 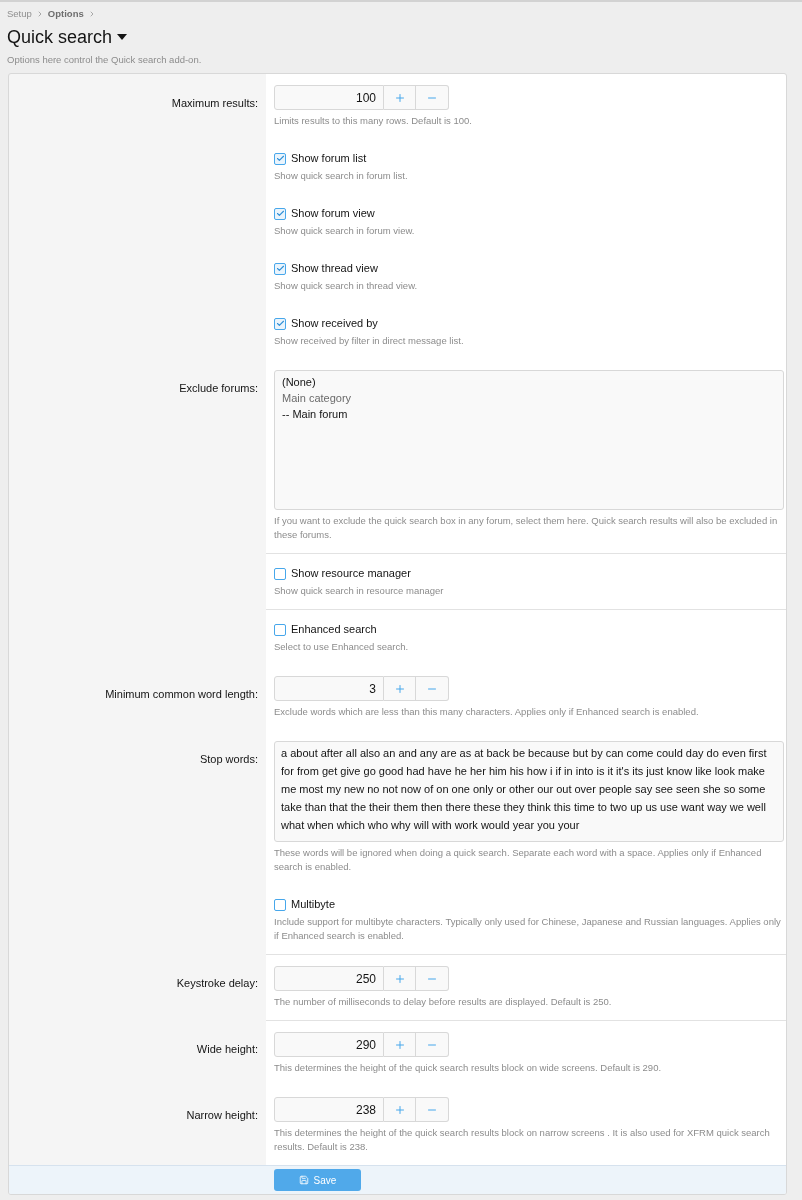 What do you see at coordinates (227, 1049) in the screenshot?
I see `field-label: Wide height:` at bounding box center [227, 1049].